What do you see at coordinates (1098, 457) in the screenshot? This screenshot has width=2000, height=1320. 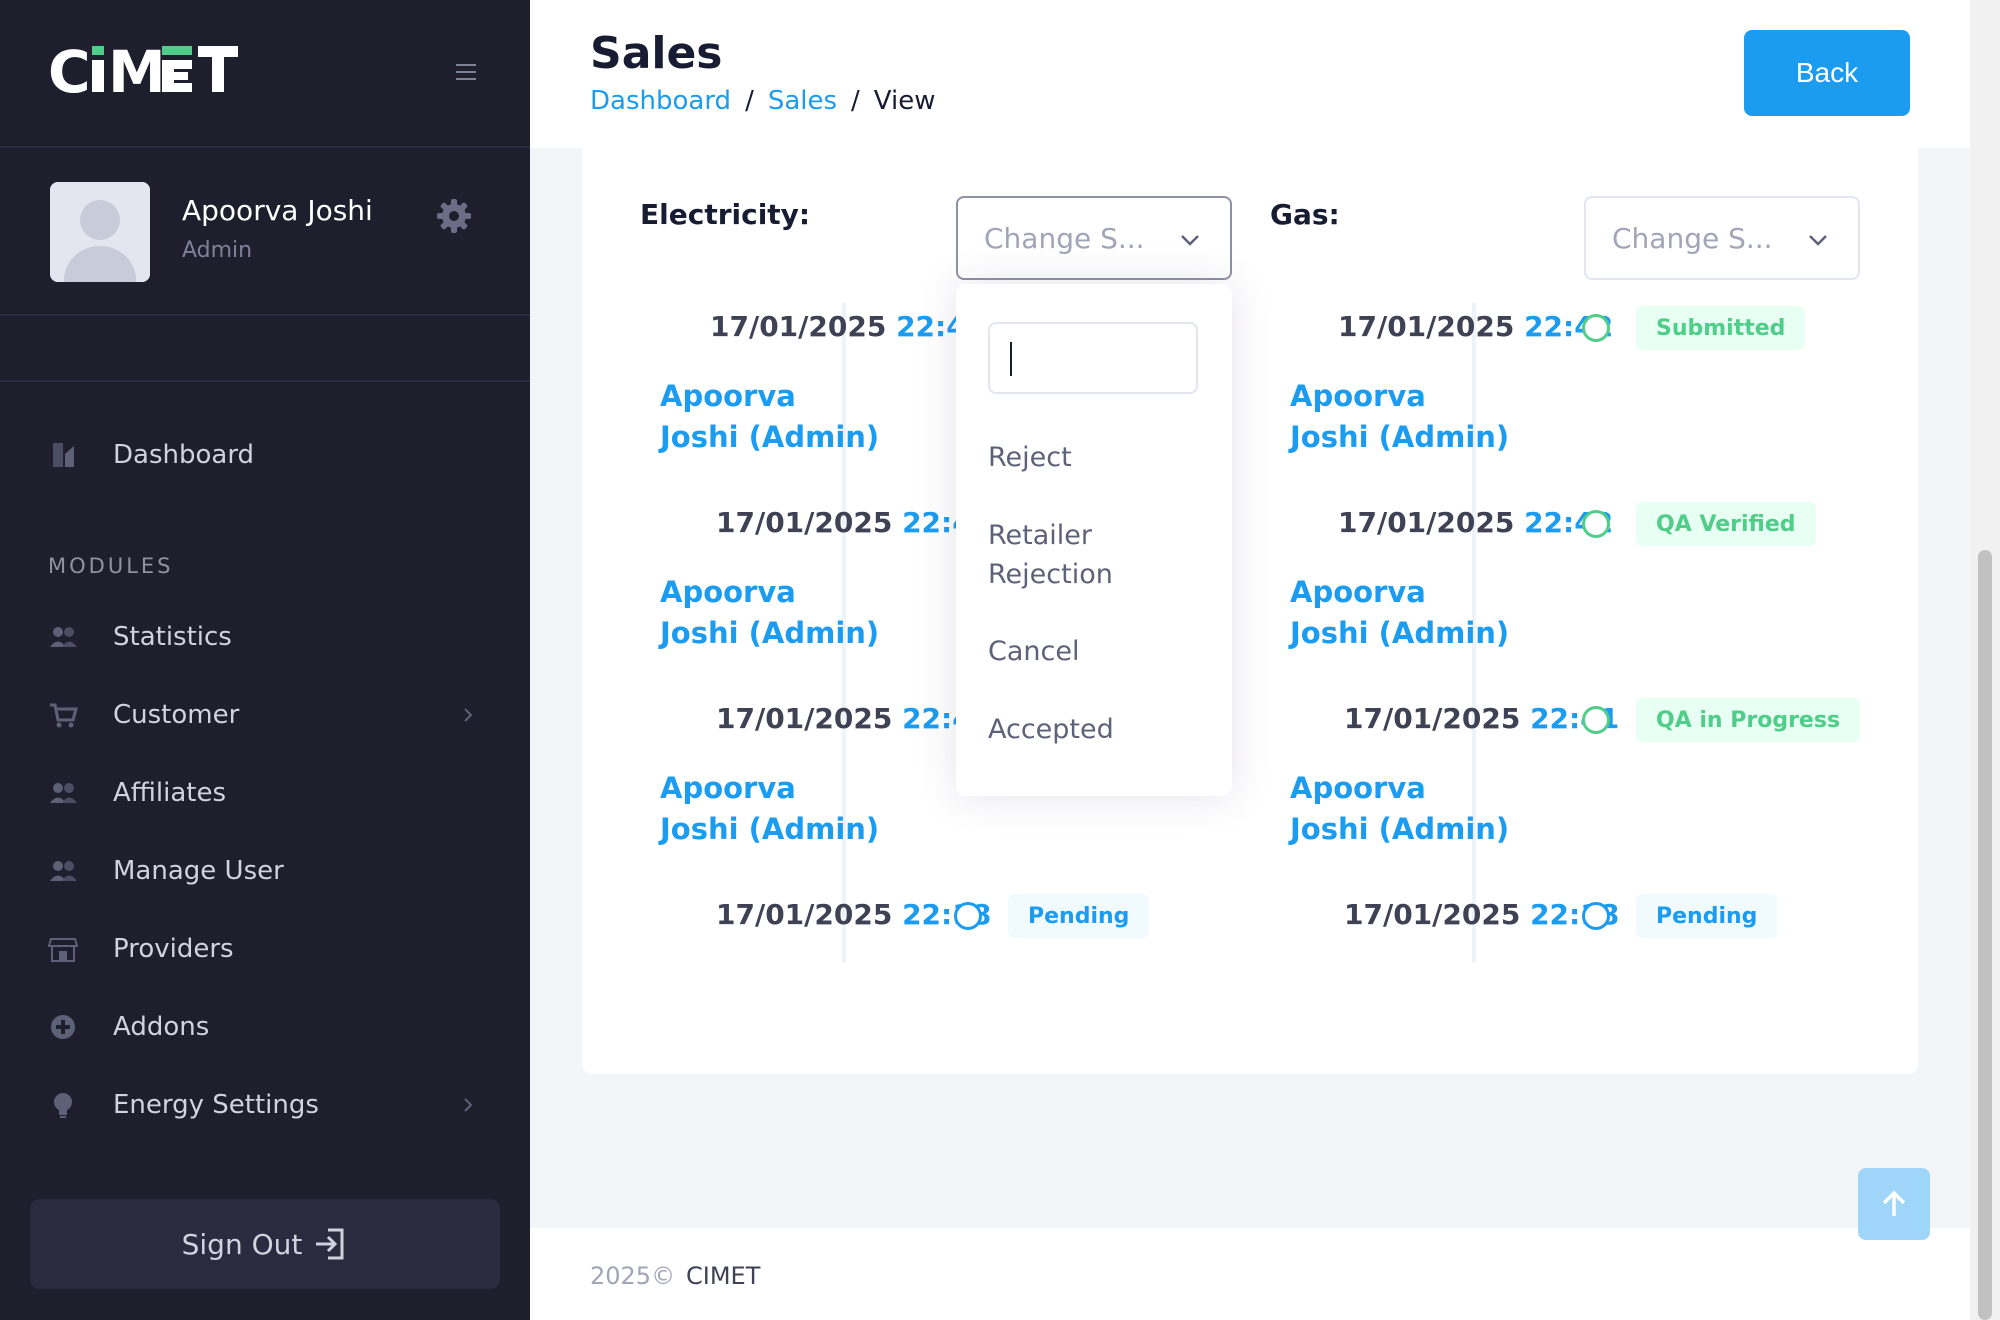 I see `dropdown-option-reject: Reject` at bounding box center [1098, 457].